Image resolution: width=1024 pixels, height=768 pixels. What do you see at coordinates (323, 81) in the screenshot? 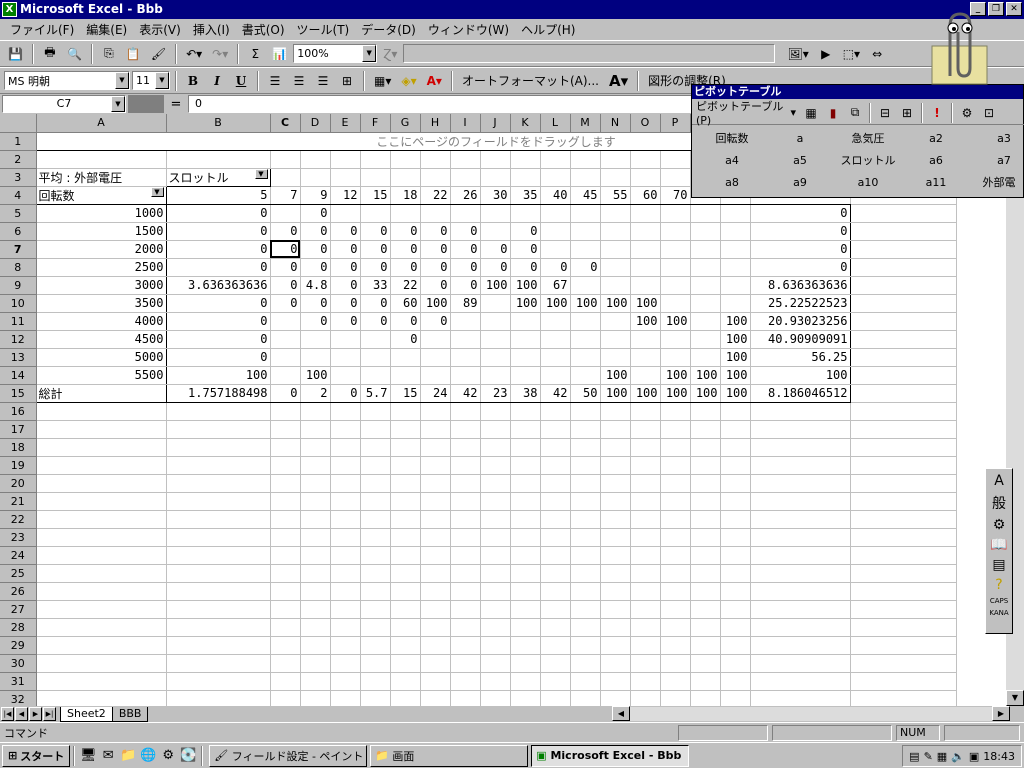
I see `align-right-icon: ☰` at bounding box center [323, 81].